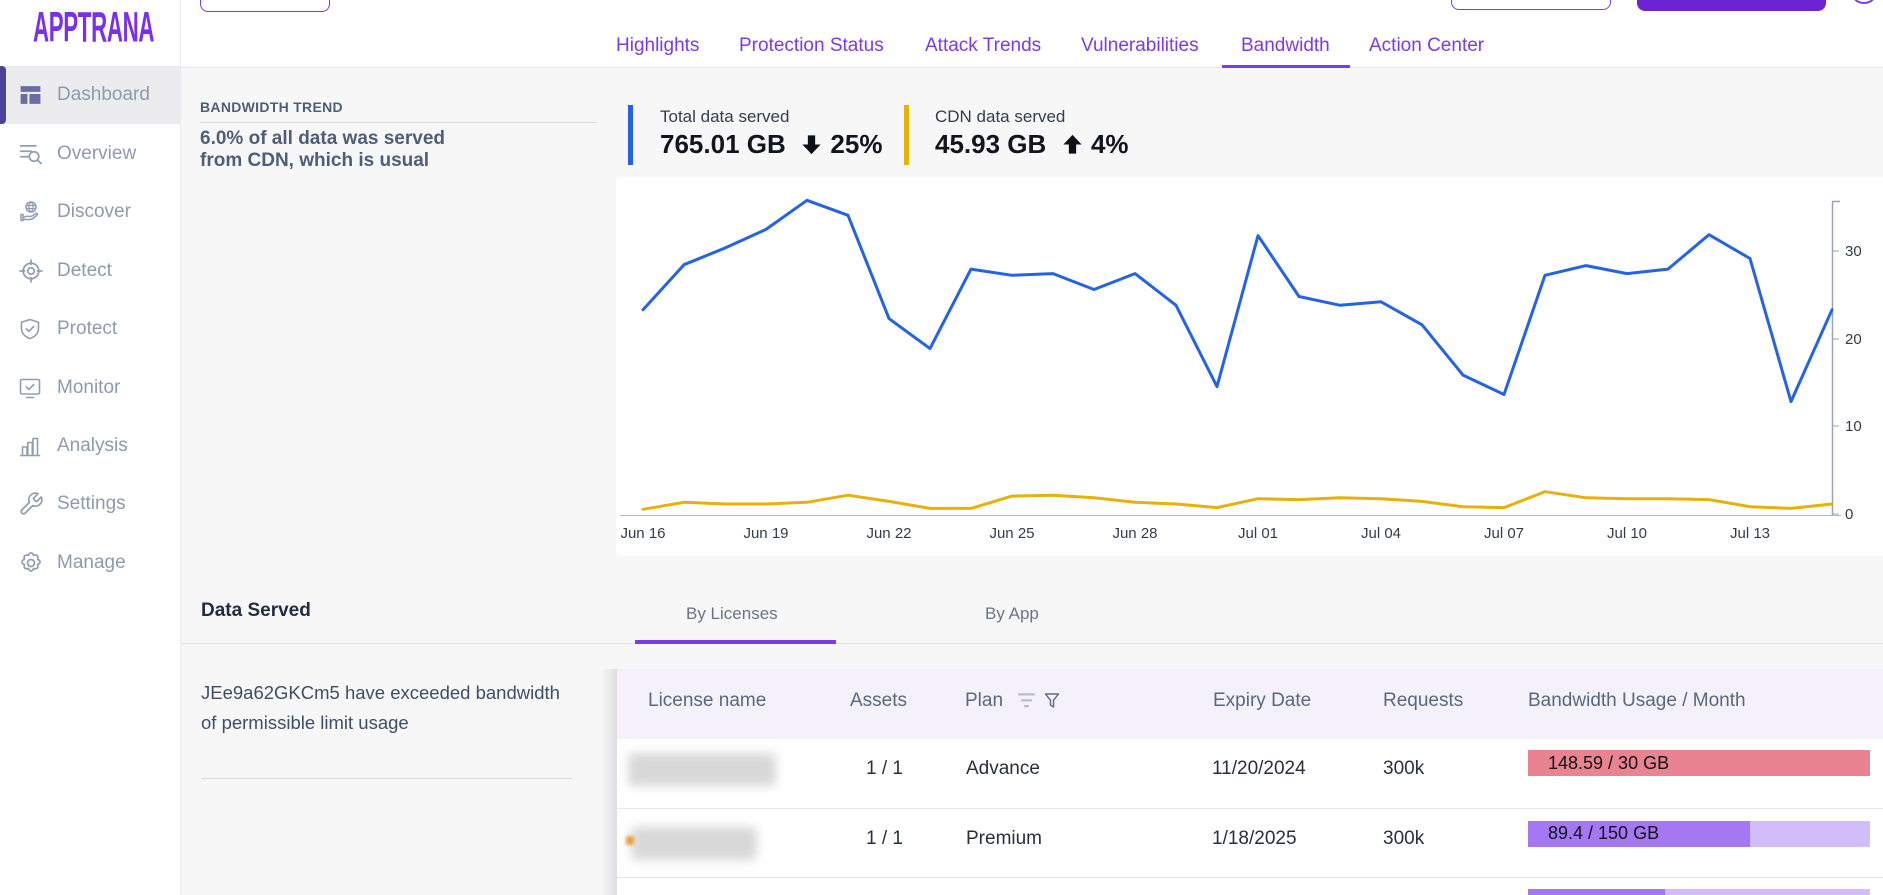 This screenshot has height=895, width=1883. What do you see at coordinates (1381, 533) in the screenshot?
I see `svg-text: Jul 04` at bounding box center [1381, 533].